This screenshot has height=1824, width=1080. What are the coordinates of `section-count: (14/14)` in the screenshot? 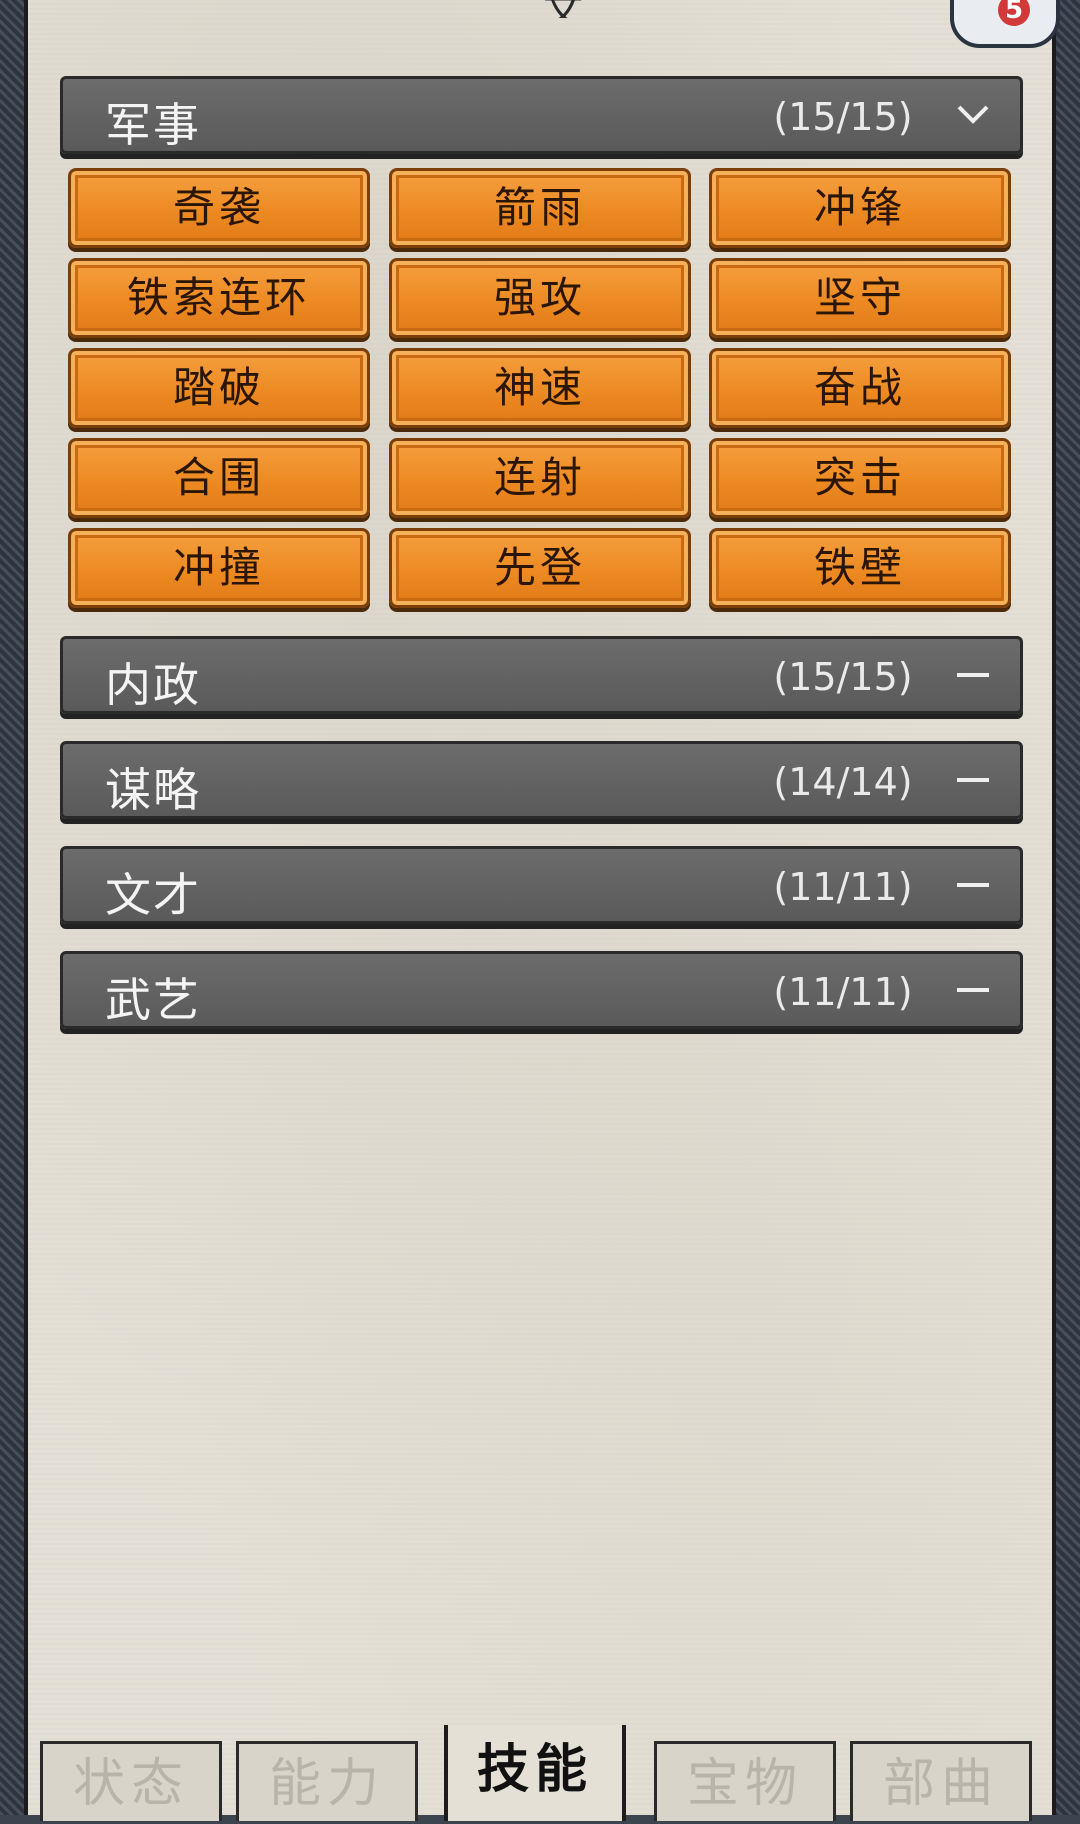 It's located at (843, 782).